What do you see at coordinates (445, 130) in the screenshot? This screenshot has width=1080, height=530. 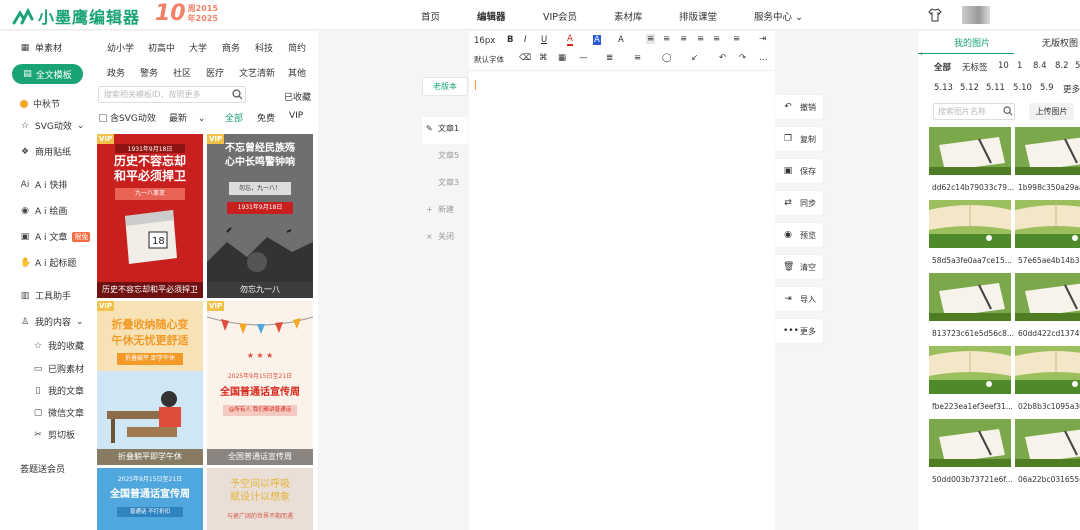 I see `doc-tab: ✎ 文章1` at bounding box center [445, 130].